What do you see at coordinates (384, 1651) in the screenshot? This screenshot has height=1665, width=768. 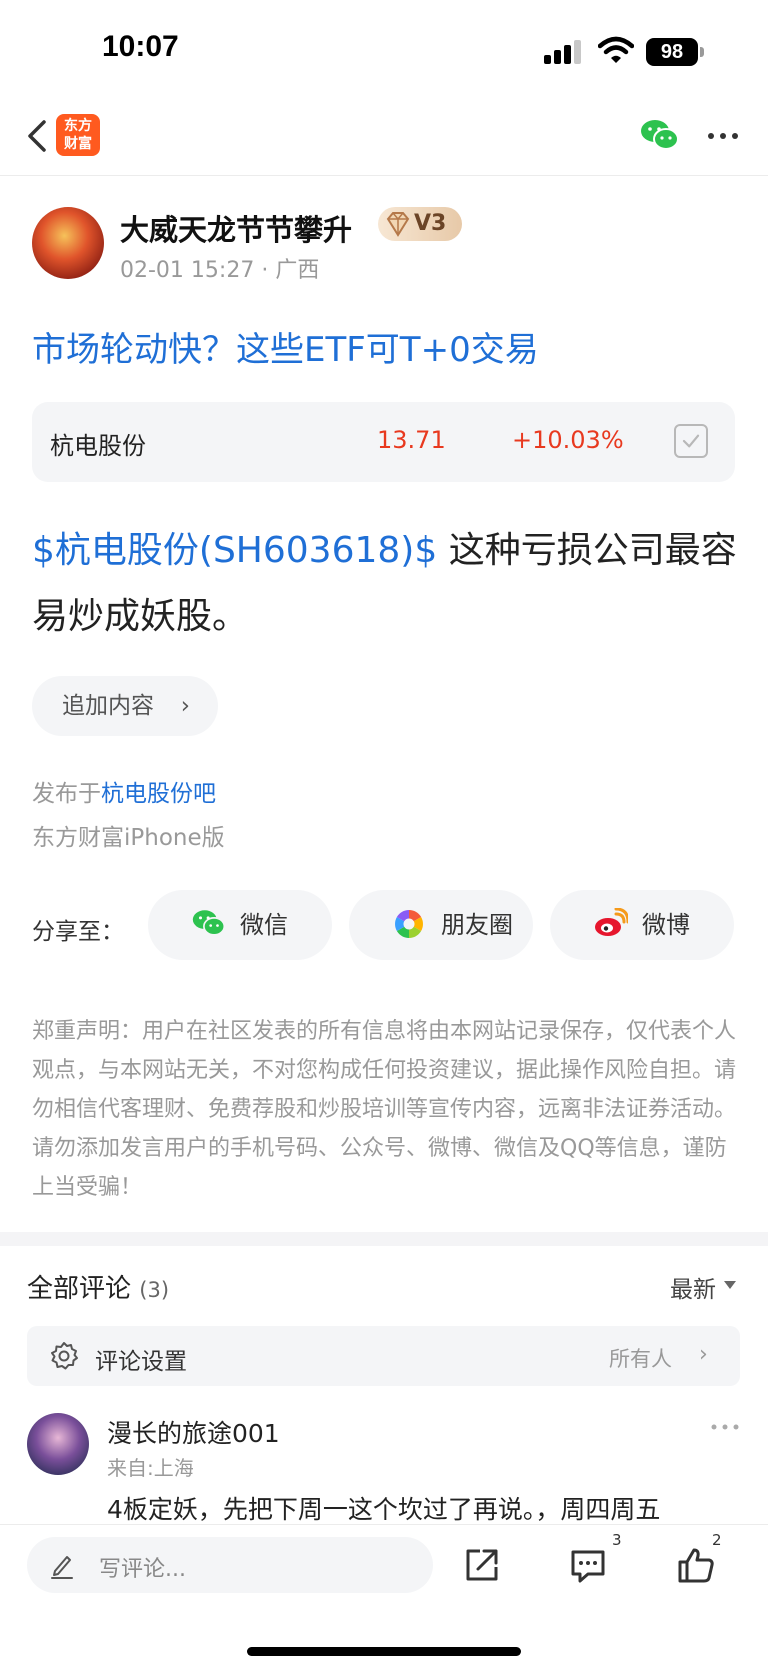 I see `home-indicator` at bounding box center [384, 1651].